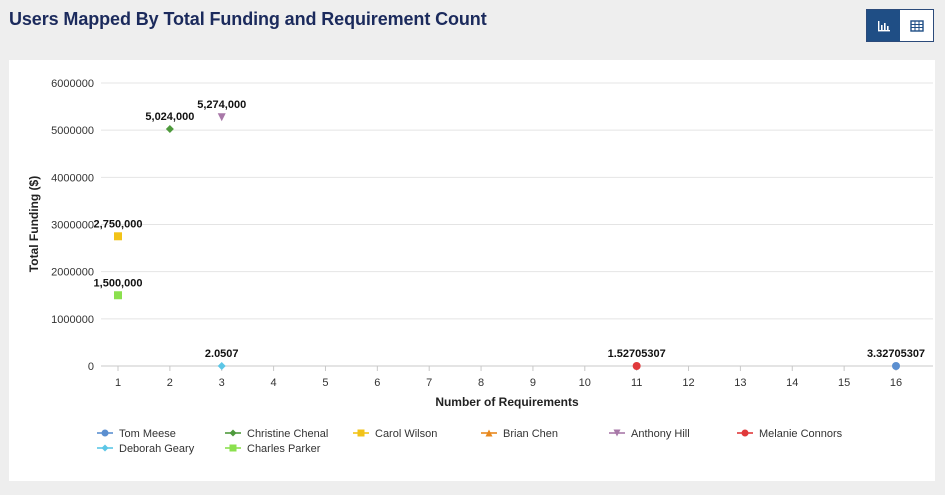  Describe the element at coordinates (481, 383) in the screenshot. I see `x-tick-label: 8` at that location.